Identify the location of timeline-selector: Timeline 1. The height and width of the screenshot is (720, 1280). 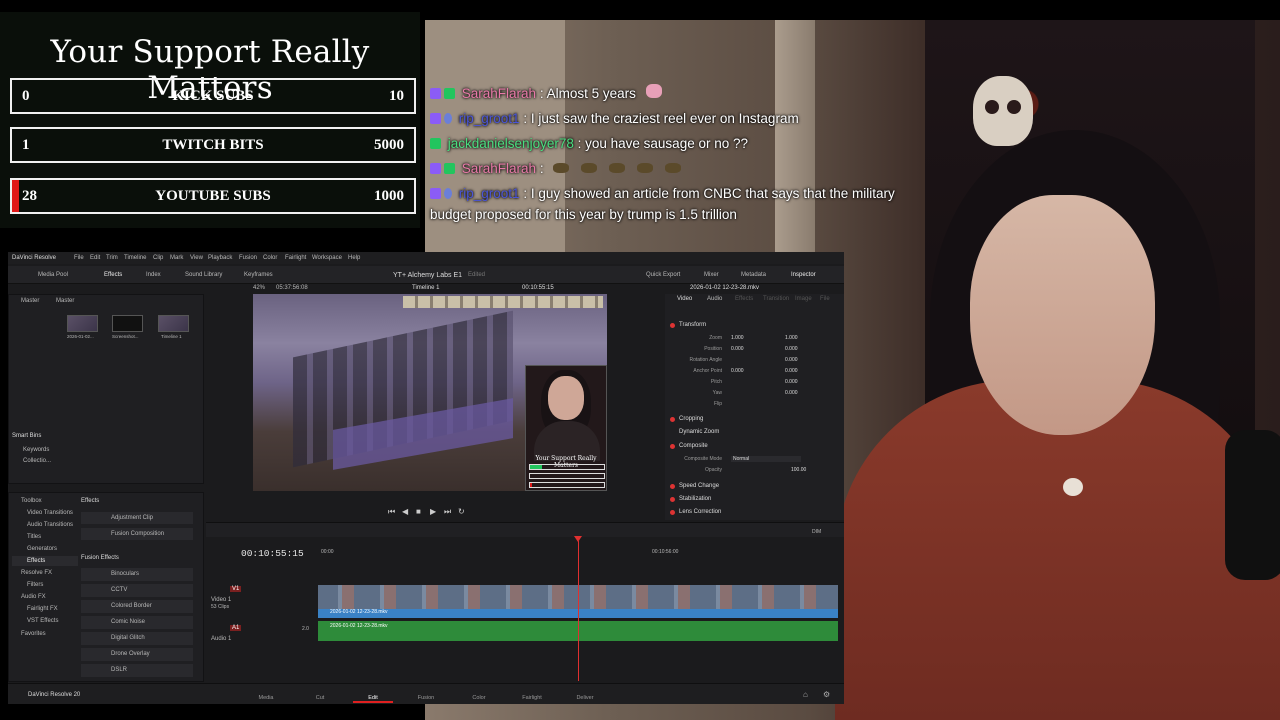
(425, 288).